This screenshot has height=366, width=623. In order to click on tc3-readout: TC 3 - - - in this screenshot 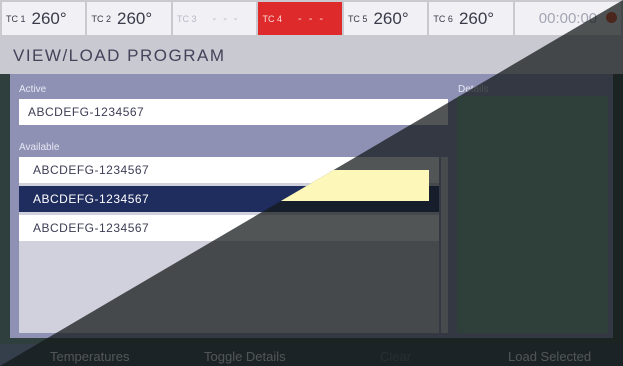, I will do `click(214, 18)`.